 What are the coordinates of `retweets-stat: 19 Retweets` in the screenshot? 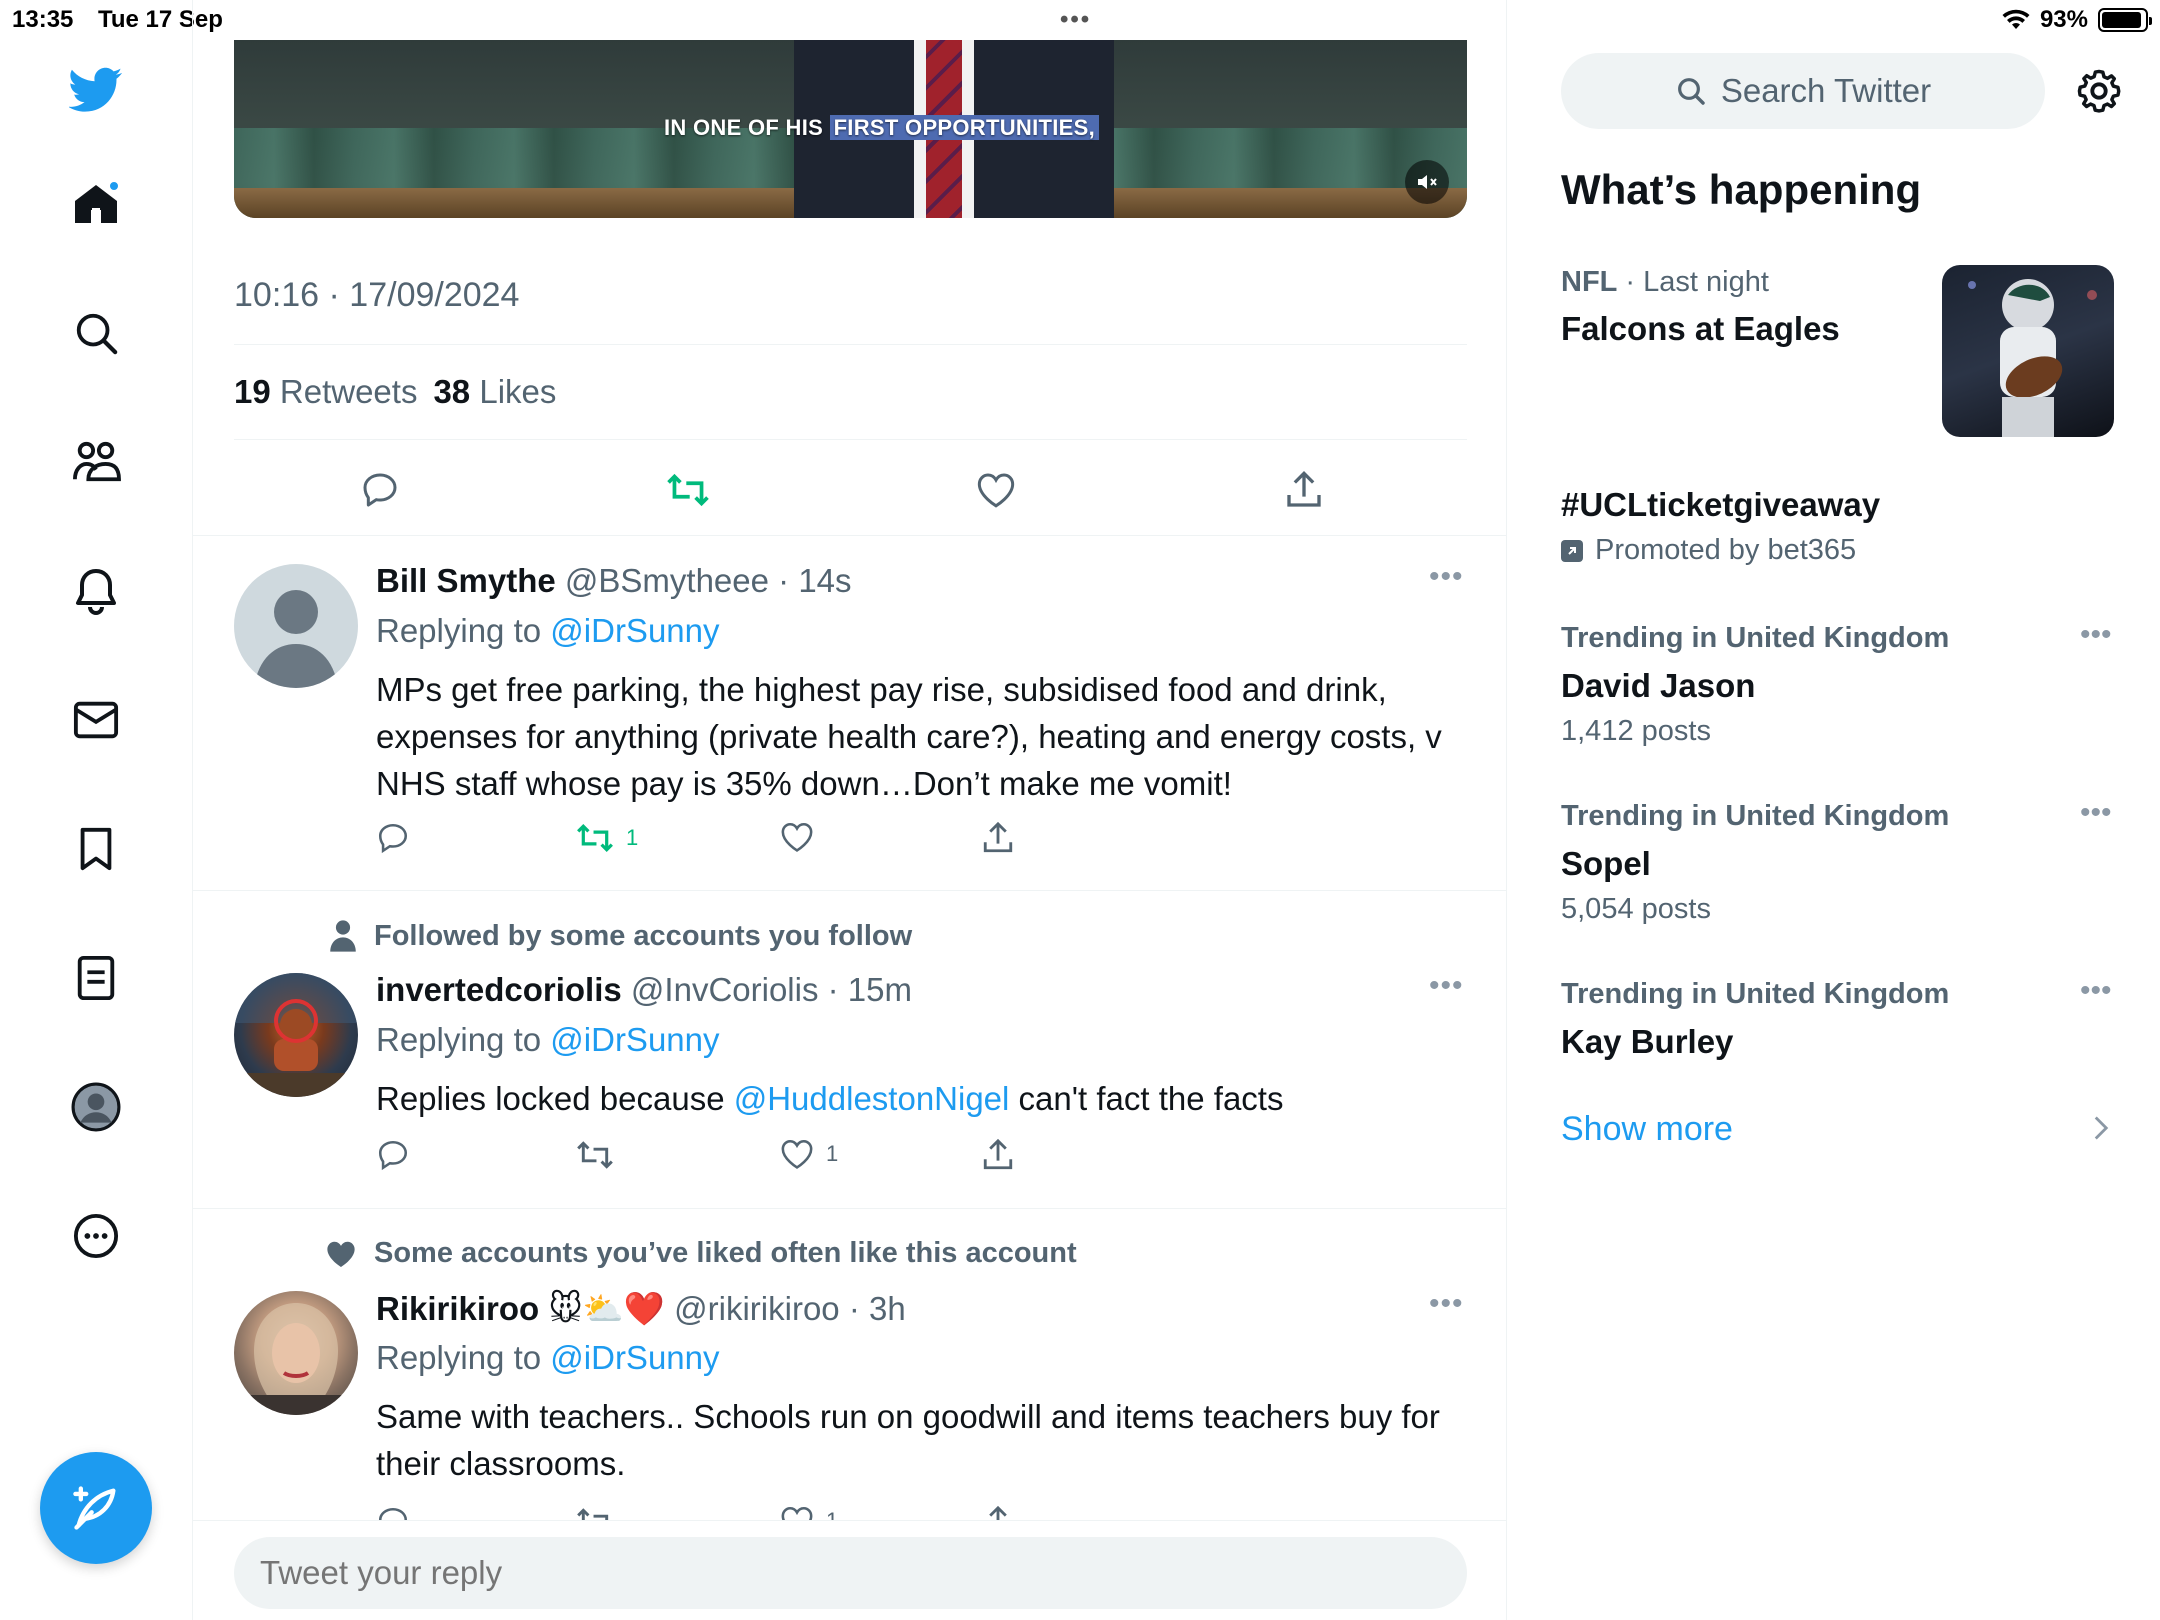 It's located at (325, 392).